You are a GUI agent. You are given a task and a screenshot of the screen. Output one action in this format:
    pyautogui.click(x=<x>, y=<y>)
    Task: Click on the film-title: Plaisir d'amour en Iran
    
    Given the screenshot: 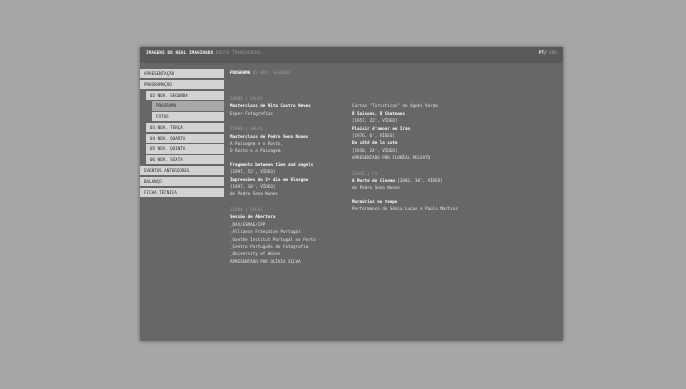 What is the action you would take?
    pyautogui.click(x=381, y=128)
    